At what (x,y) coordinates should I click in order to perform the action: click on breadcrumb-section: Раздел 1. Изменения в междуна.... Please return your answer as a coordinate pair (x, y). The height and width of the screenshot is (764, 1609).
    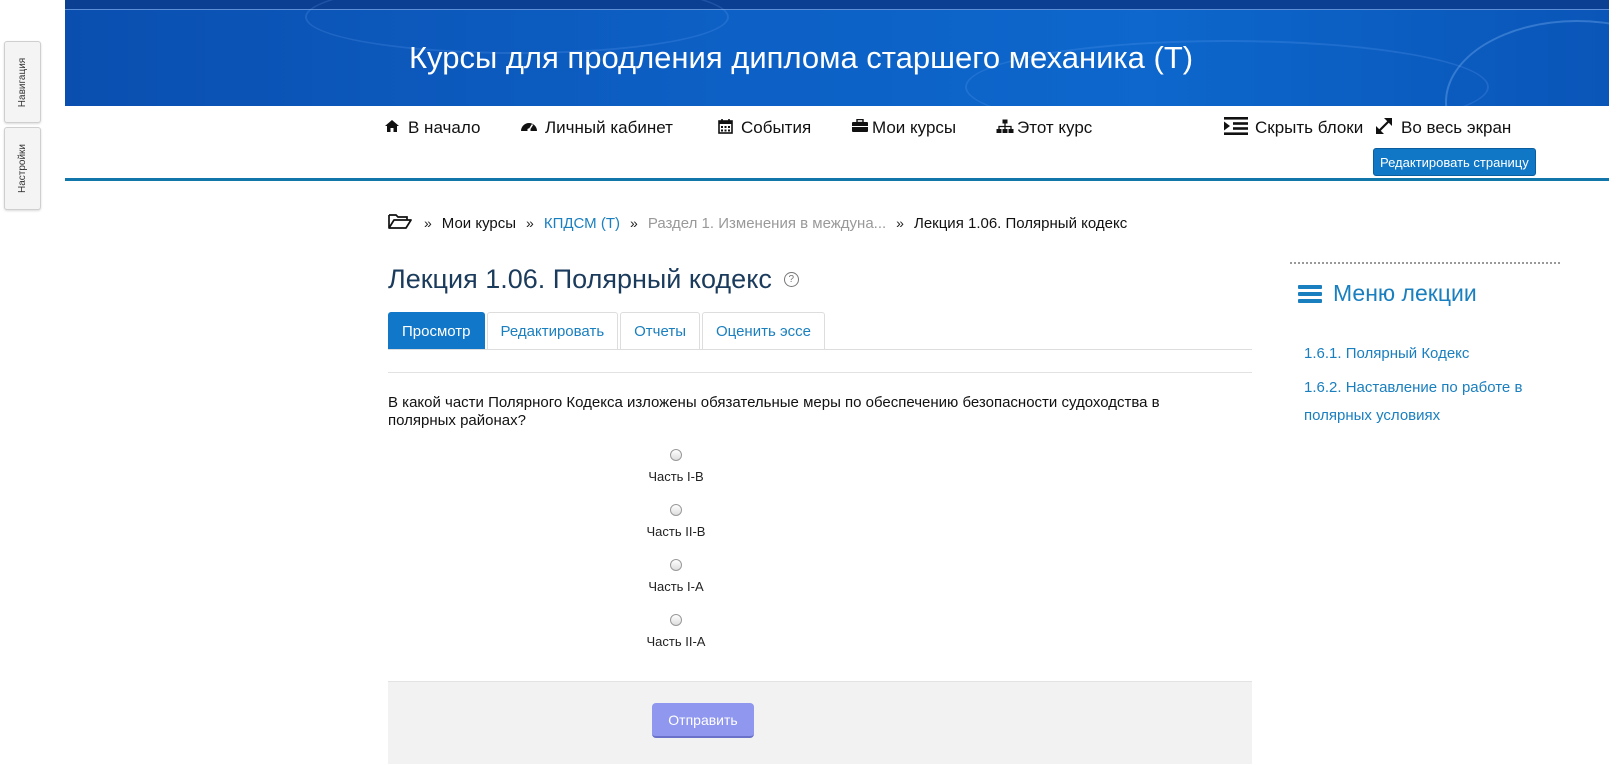
    Looking at the image, I should click on (767, 223).